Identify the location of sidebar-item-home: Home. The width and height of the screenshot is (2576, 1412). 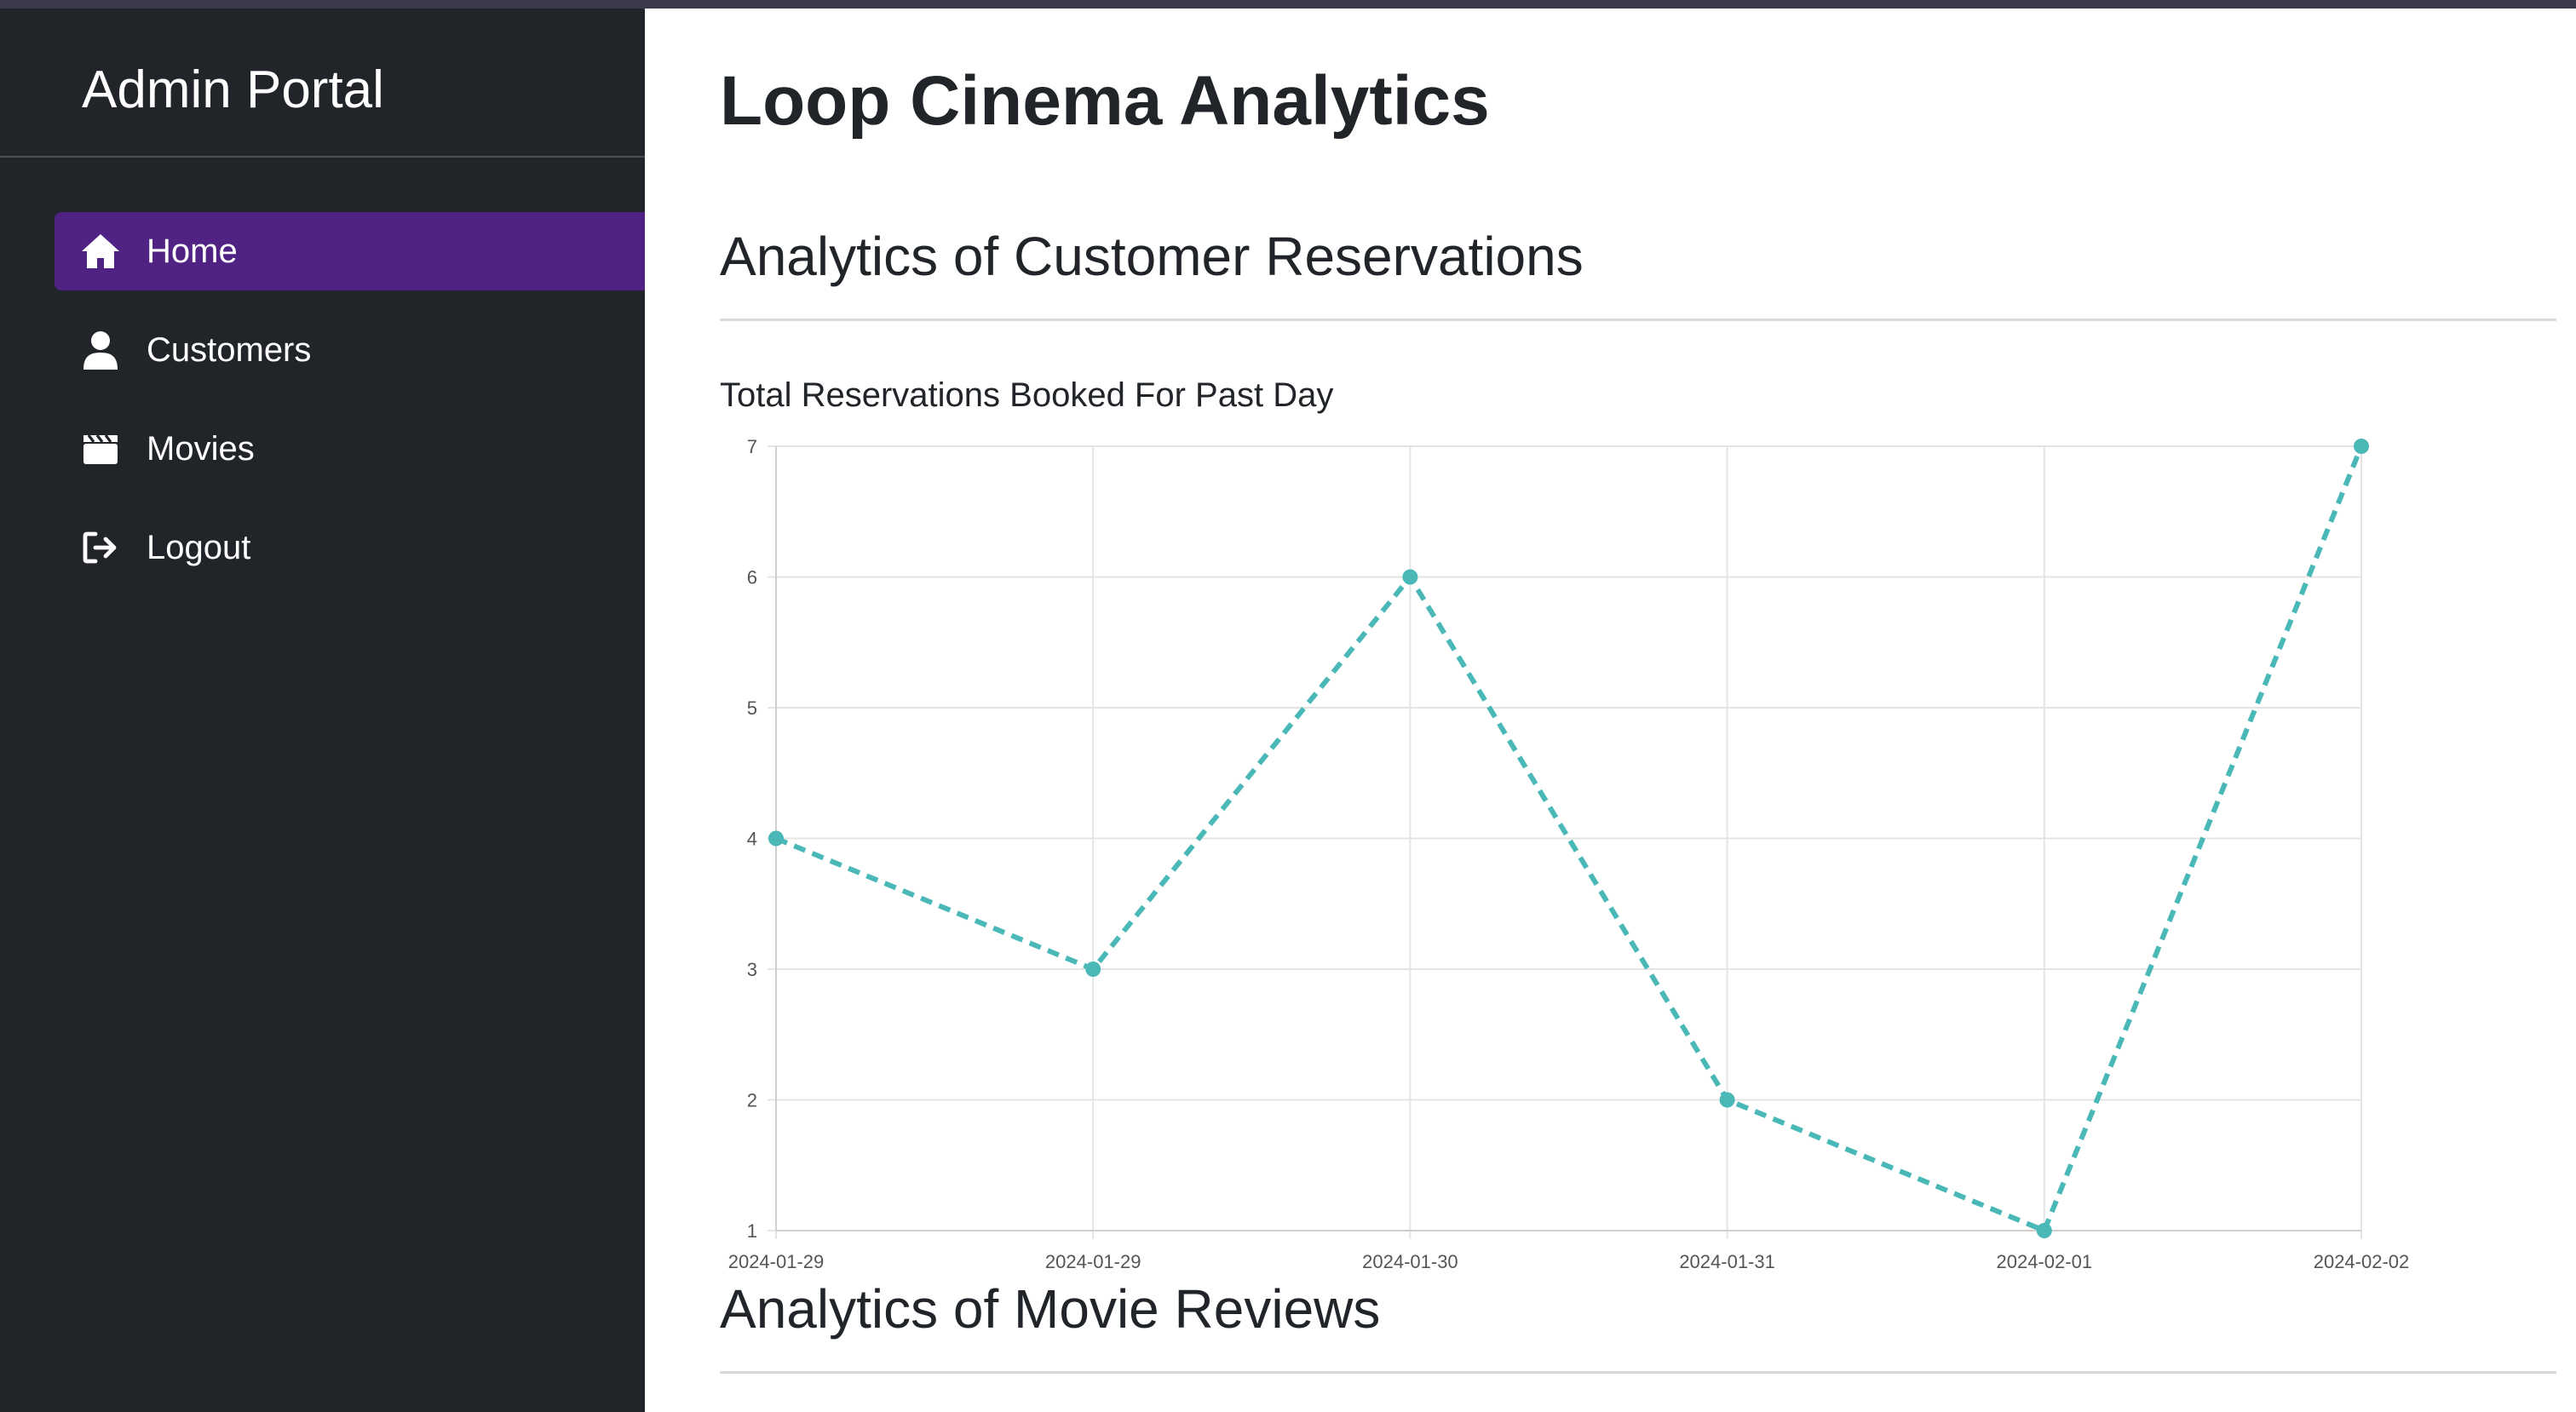
(350, 251).